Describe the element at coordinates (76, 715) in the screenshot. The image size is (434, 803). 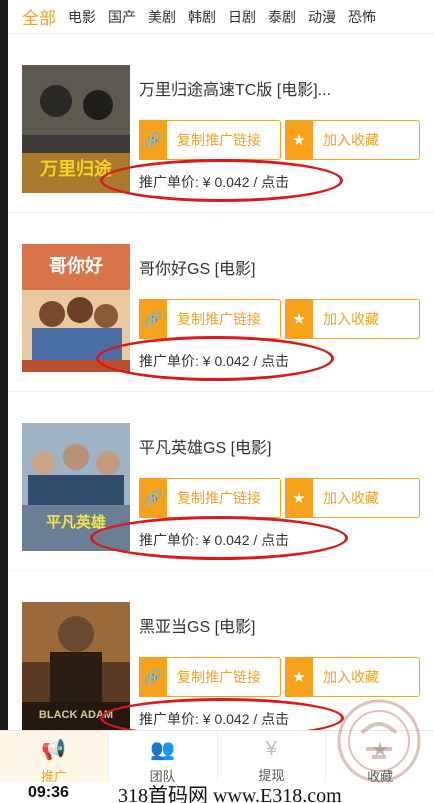
I see `poster-text: BLACK ADAM` at that location.